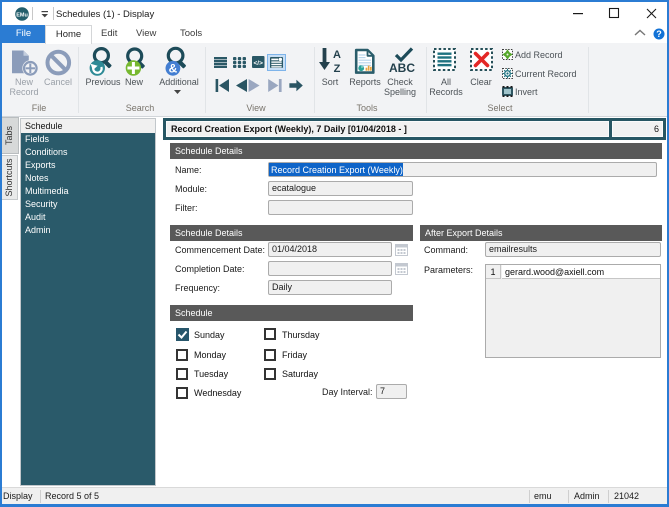  What do you see at coordinates (402, 67) in the screenshot?
I see `svg-text: ABC` at bounding box center [402, 67].